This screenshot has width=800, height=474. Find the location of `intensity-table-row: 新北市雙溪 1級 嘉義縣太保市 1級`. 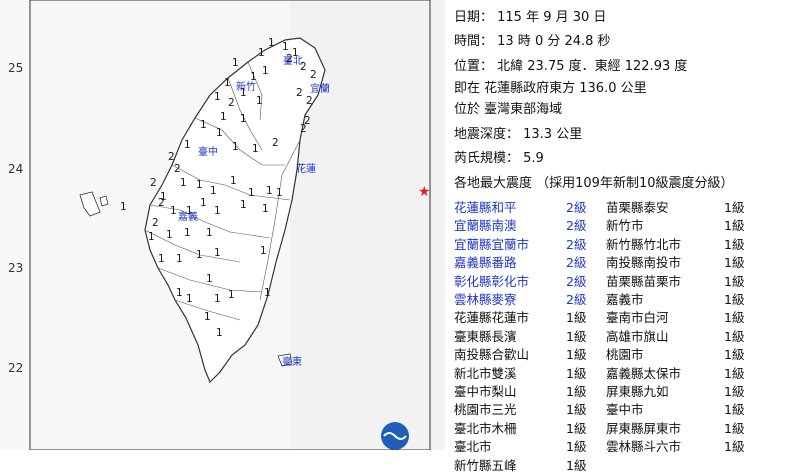

intensity-table-row: 新北市雙溪 1級 嘉義縣太保市 1級 is located at coordinates (624, 372).